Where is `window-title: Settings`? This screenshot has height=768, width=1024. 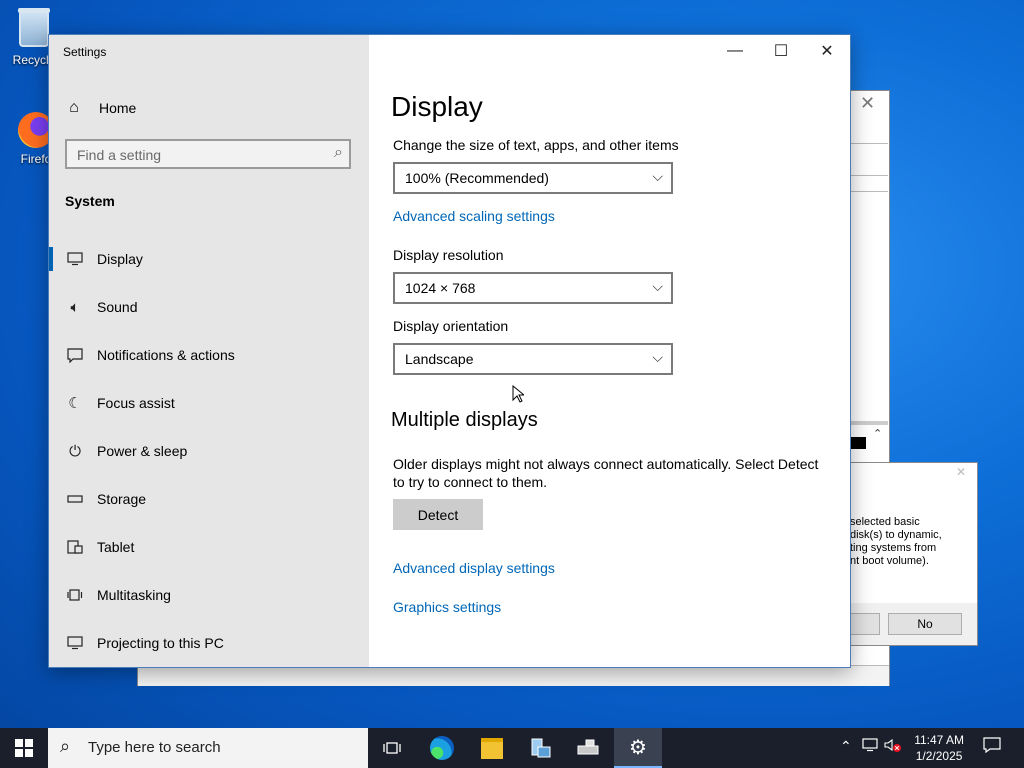
window-title: Settings is located at coordinates (85, 52).